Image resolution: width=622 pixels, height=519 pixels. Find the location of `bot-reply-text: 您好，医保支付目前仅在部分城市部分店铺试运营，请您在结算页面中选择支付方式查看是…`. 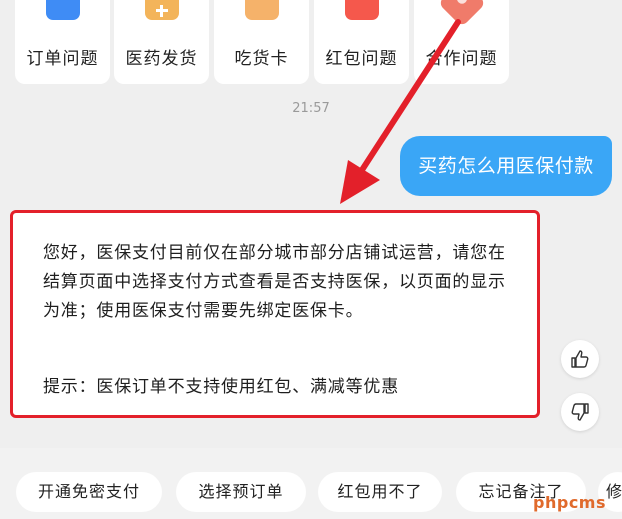

bot-reply-text: 您好，医保支付目前仅在部分城市部分店铺试运营，请您在结算页面中选择支付方式查看是… is located at coordinates (274, 282).